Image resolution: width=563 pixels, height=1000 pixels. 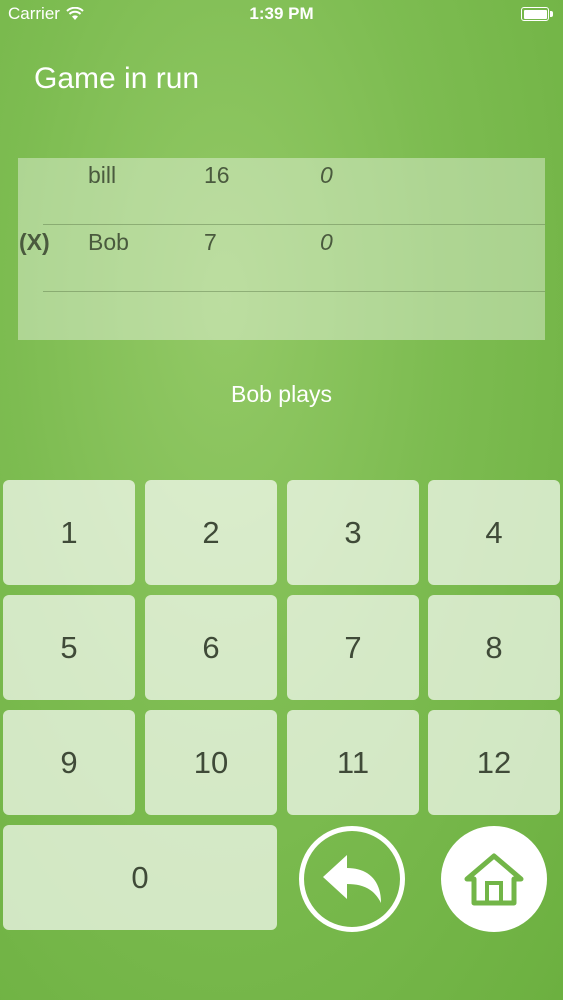 I want to click on player-score: 7, so click(x=210, y=242).